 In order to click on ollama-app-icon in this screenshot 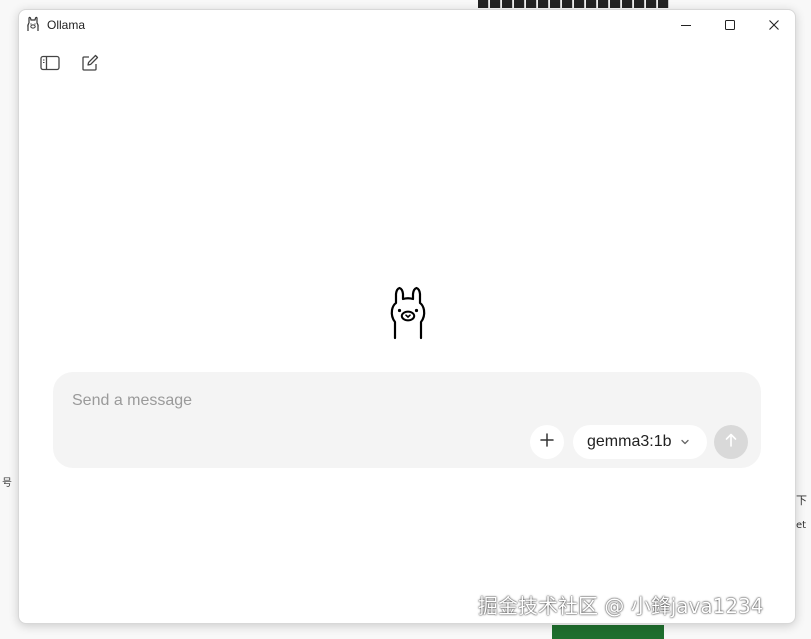, I will do `click(33, 24)`.